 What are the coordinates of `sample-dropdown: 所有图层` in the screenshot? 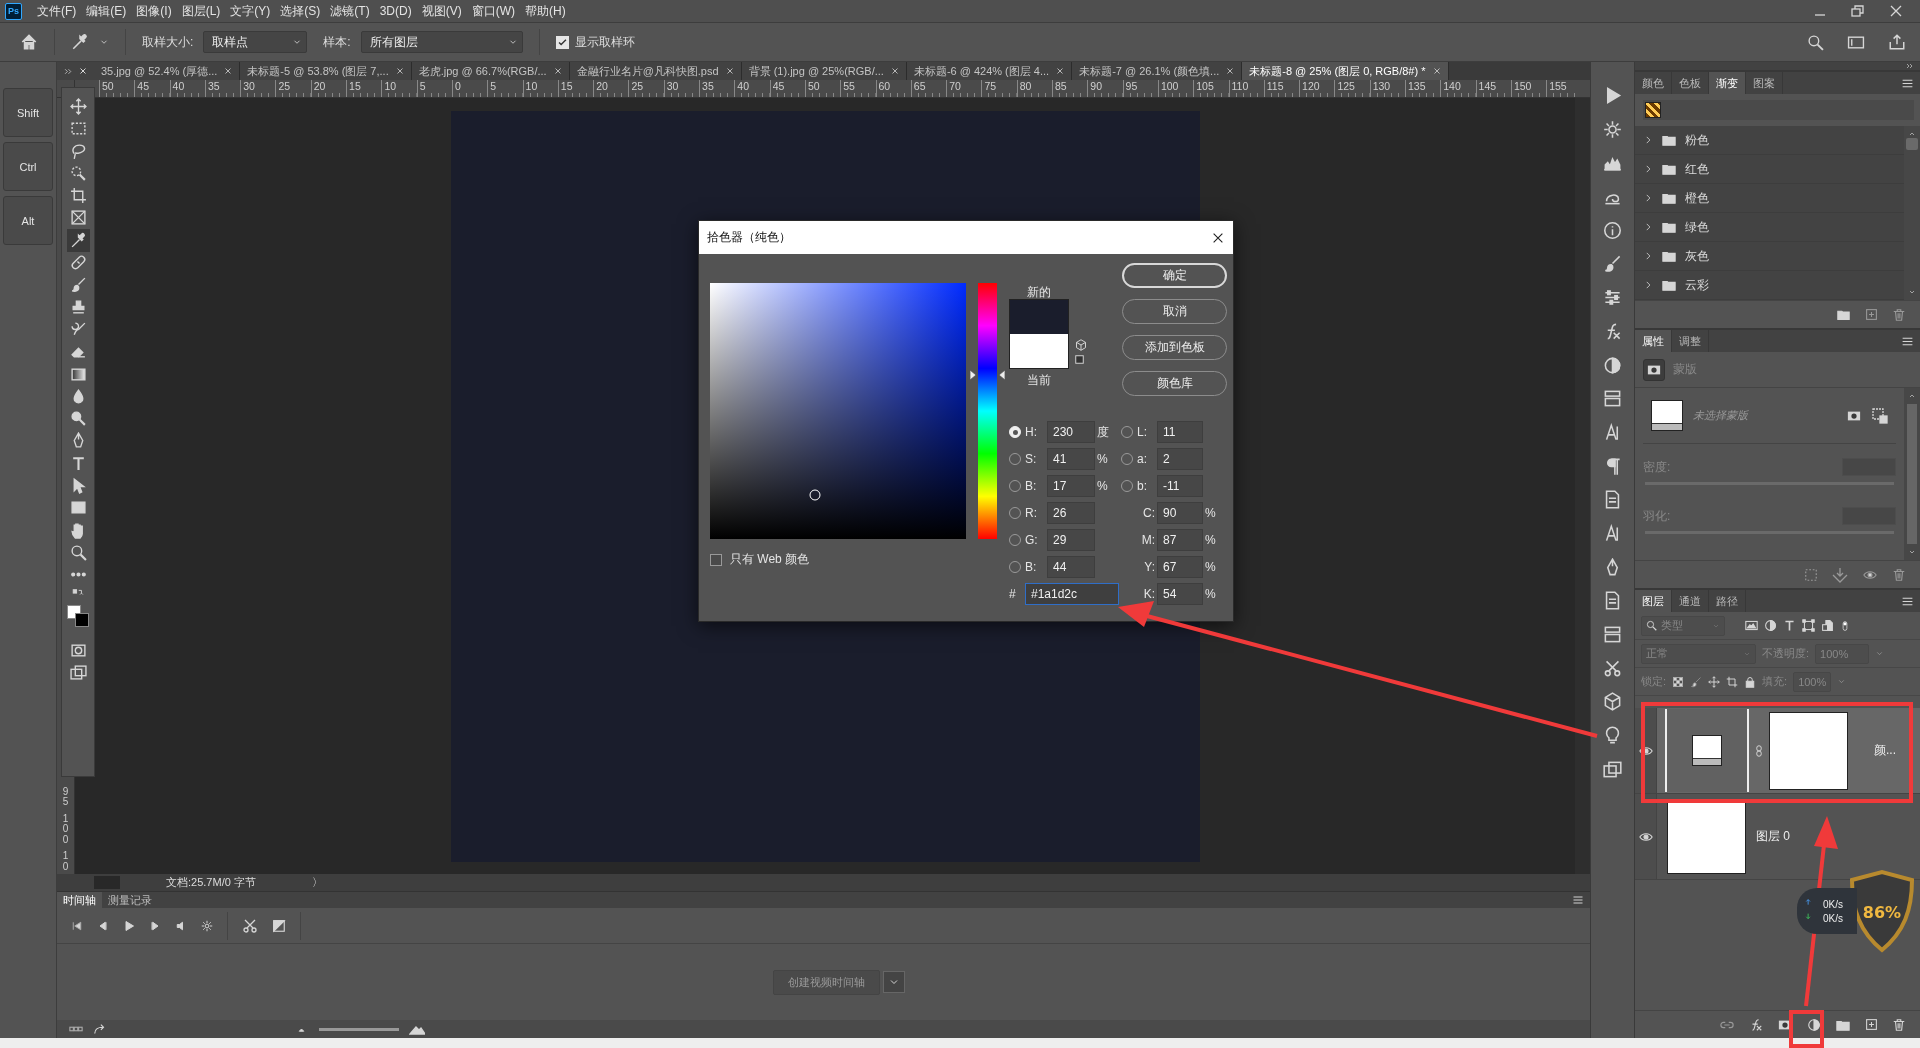 It's located at (441, 42).